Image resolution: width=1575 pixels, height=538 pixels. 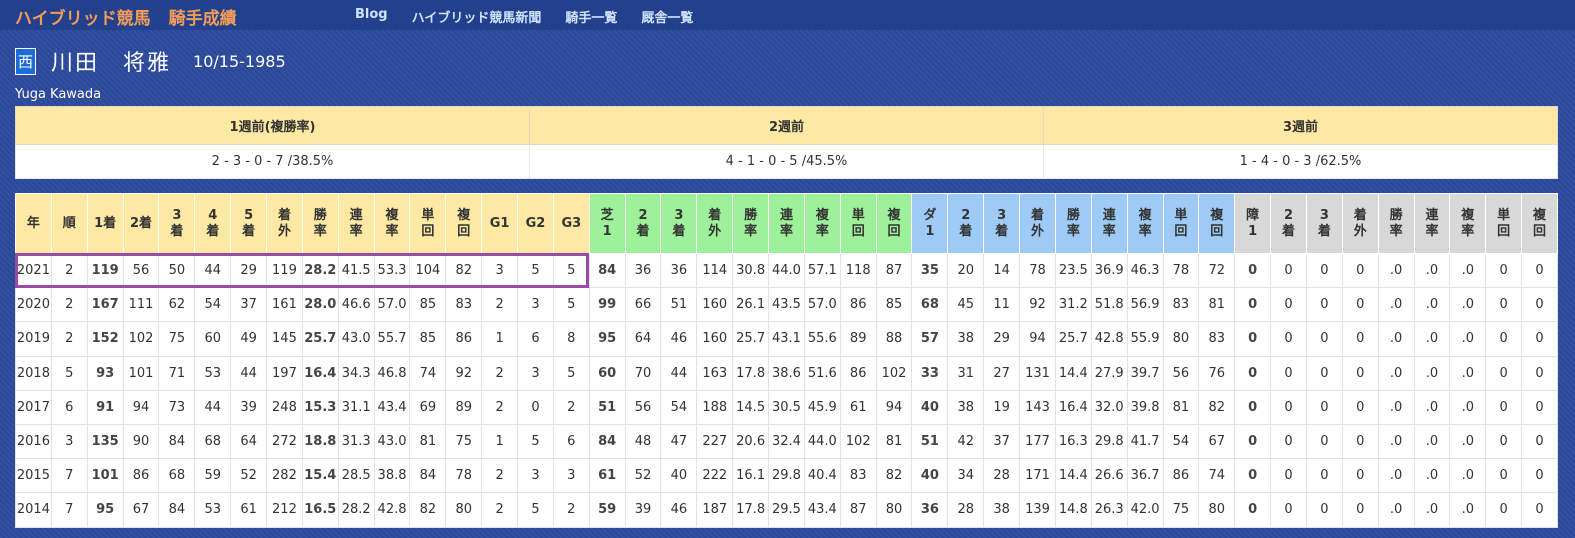 I want to click on nav-hybrid-newspaper: ハイブリッド競馬新聞, so click(x=477, y=16).